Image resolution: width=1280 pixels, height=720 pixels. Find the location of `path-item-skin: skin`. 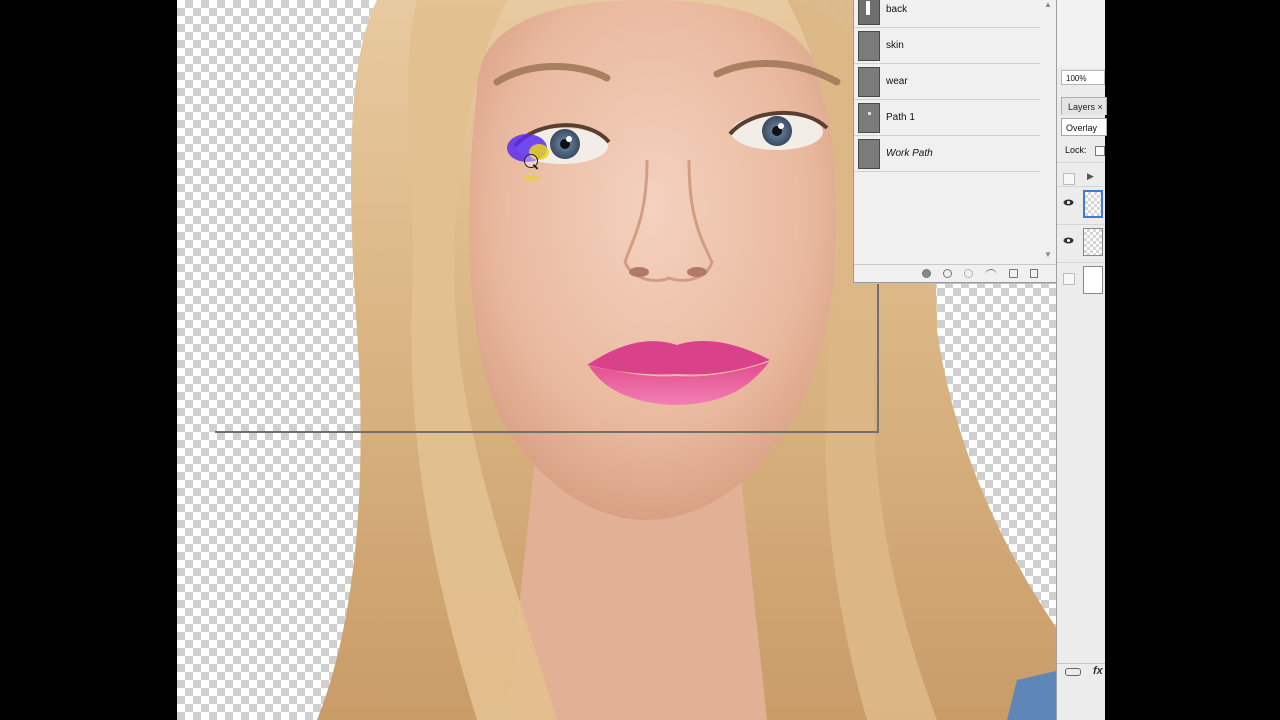

path-item-skin: skin is located at coordinates (947, 46).